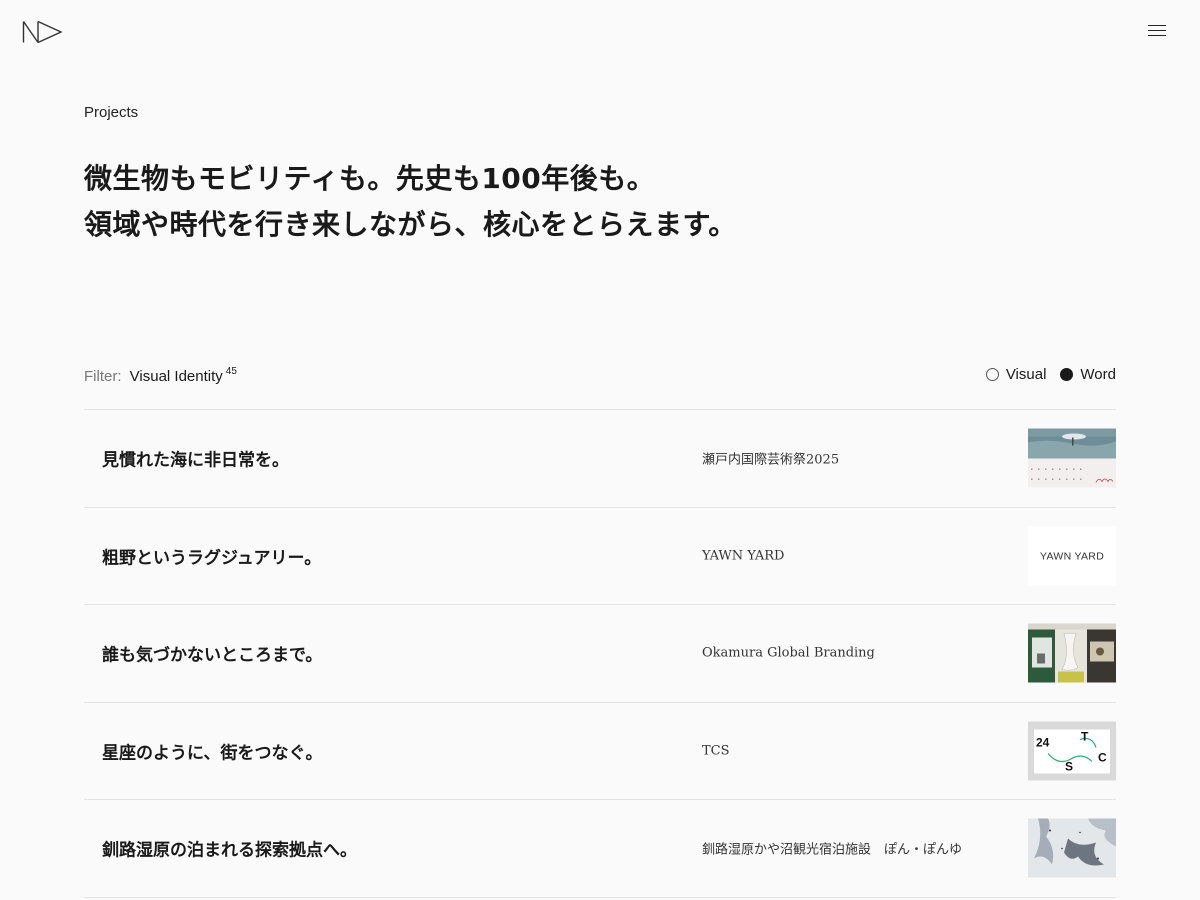 The image size is (1200, 900). Describe the element at coordinates (195, 460) in the screenshot. I see `project-title: 見慣れた海に非日常を。` at that location.